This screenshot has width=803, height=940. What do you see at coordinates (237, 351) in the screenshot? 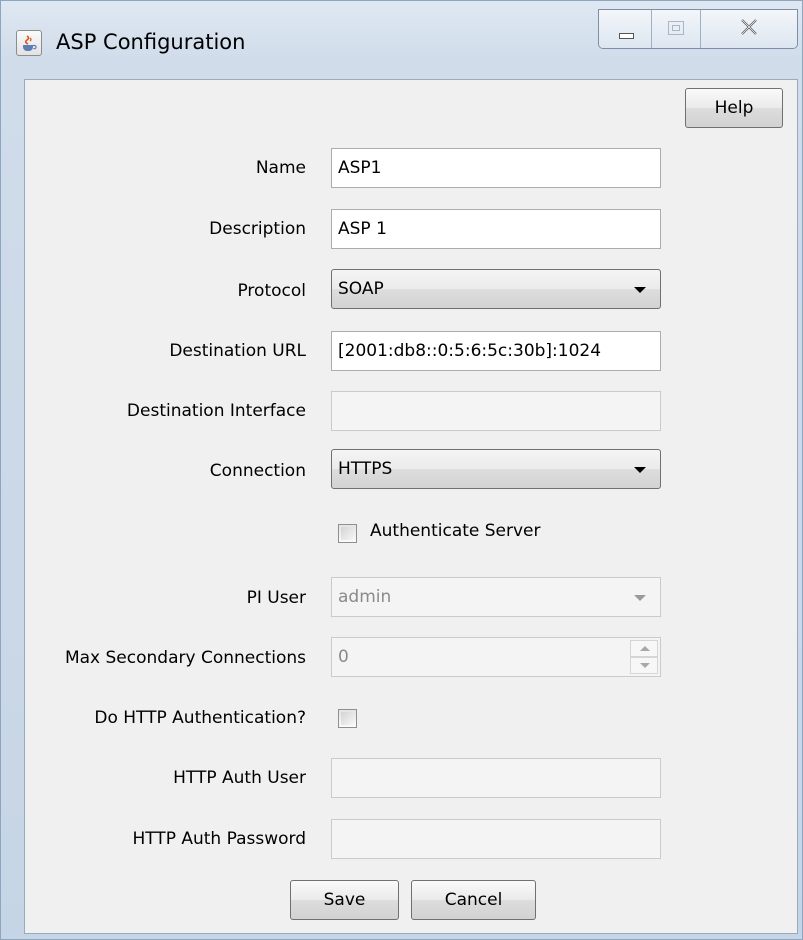
I see `destination-url-label: Destination URL` at bounding box center [237, 351].